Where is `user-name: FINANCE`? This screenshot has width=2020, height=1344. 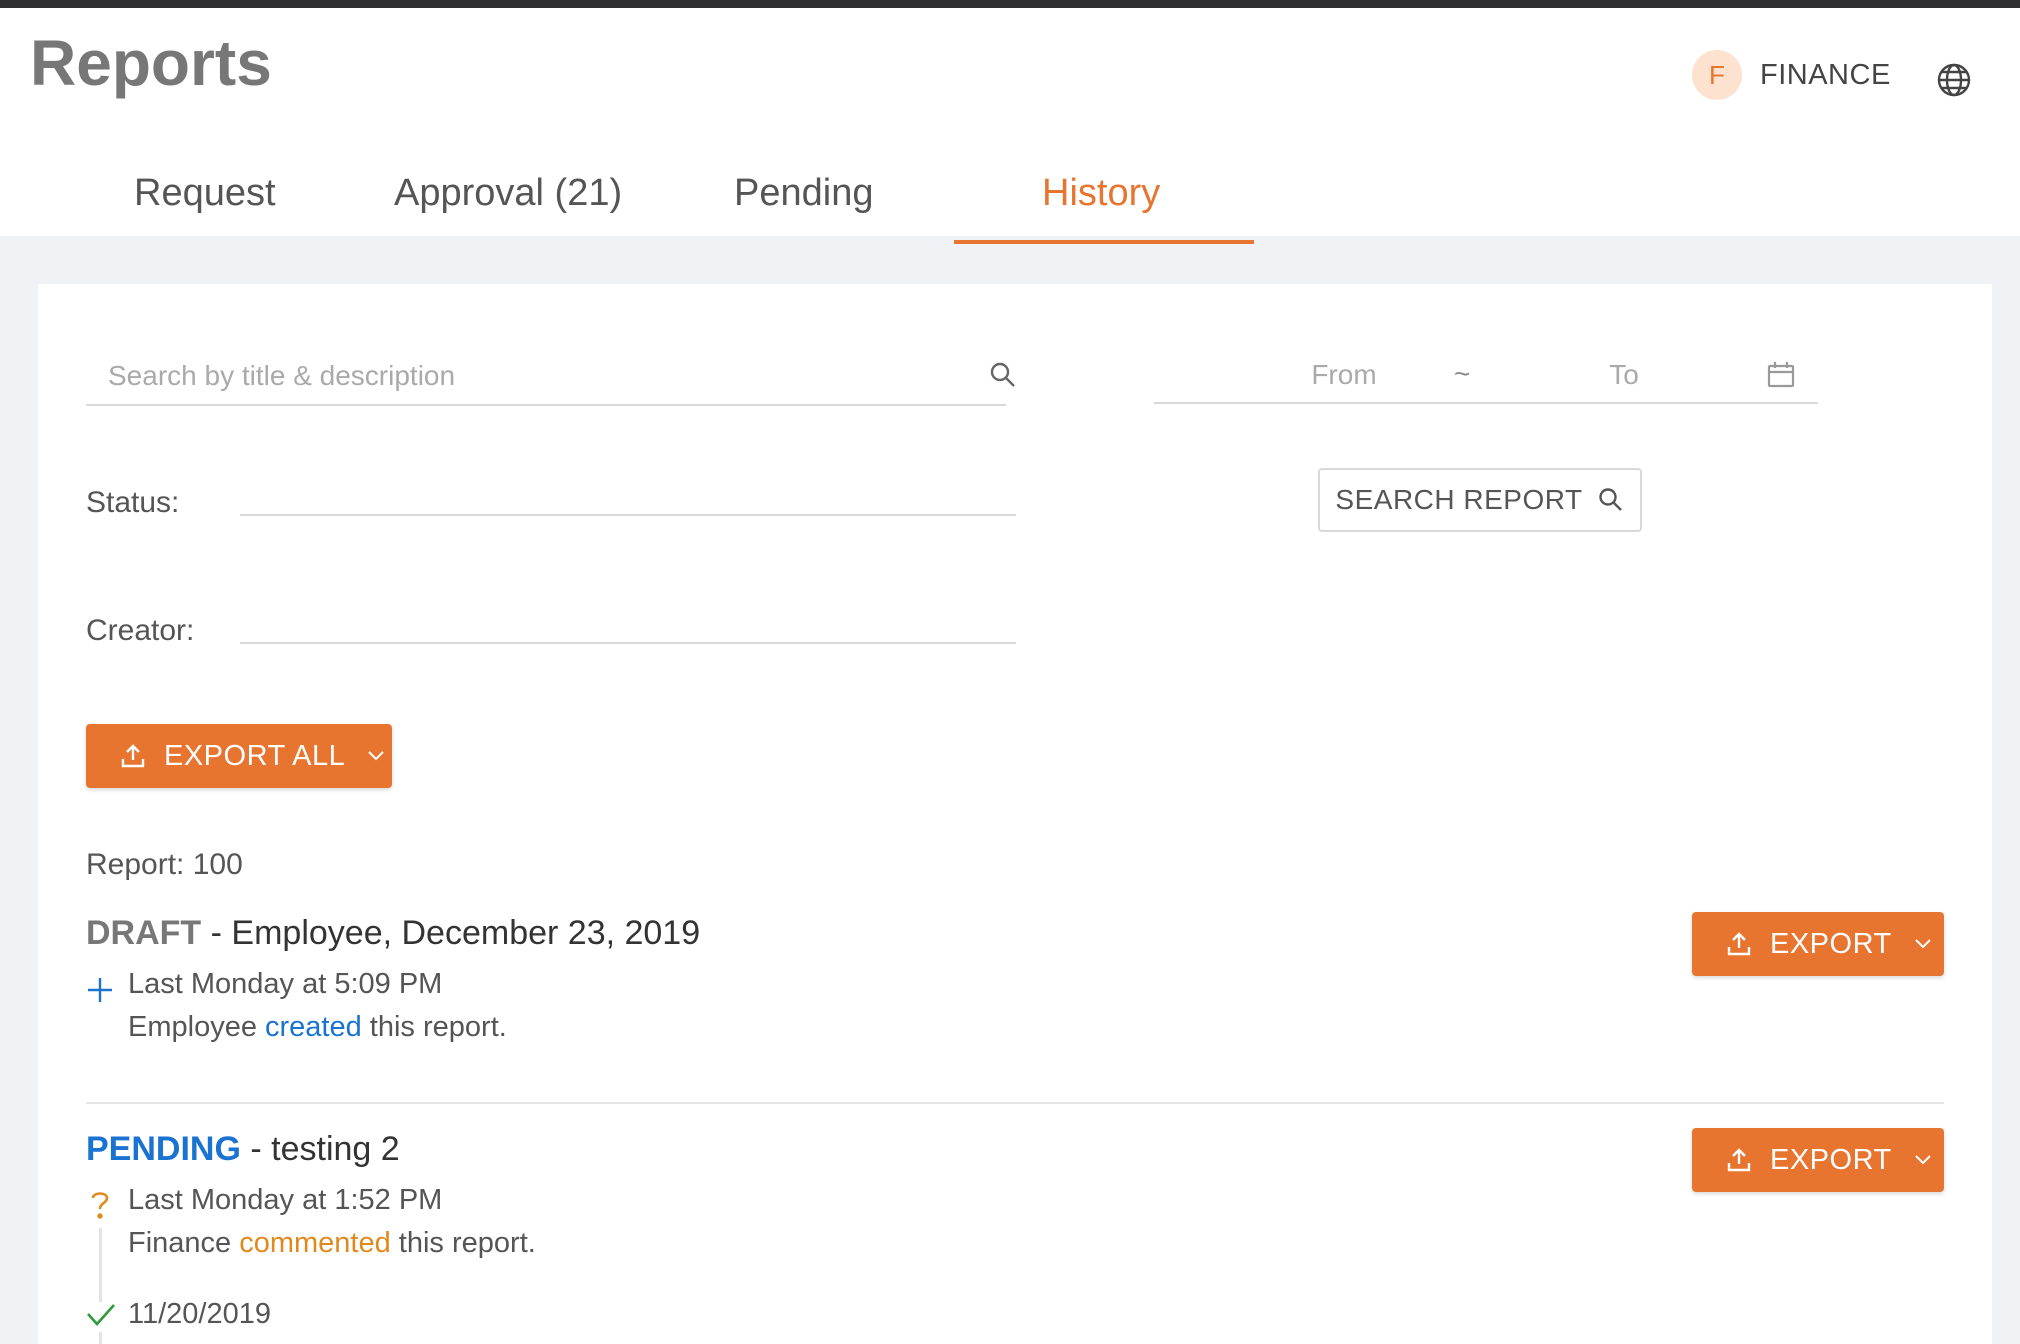 user-name: FINANCE is located at coordinates (1825, 74).